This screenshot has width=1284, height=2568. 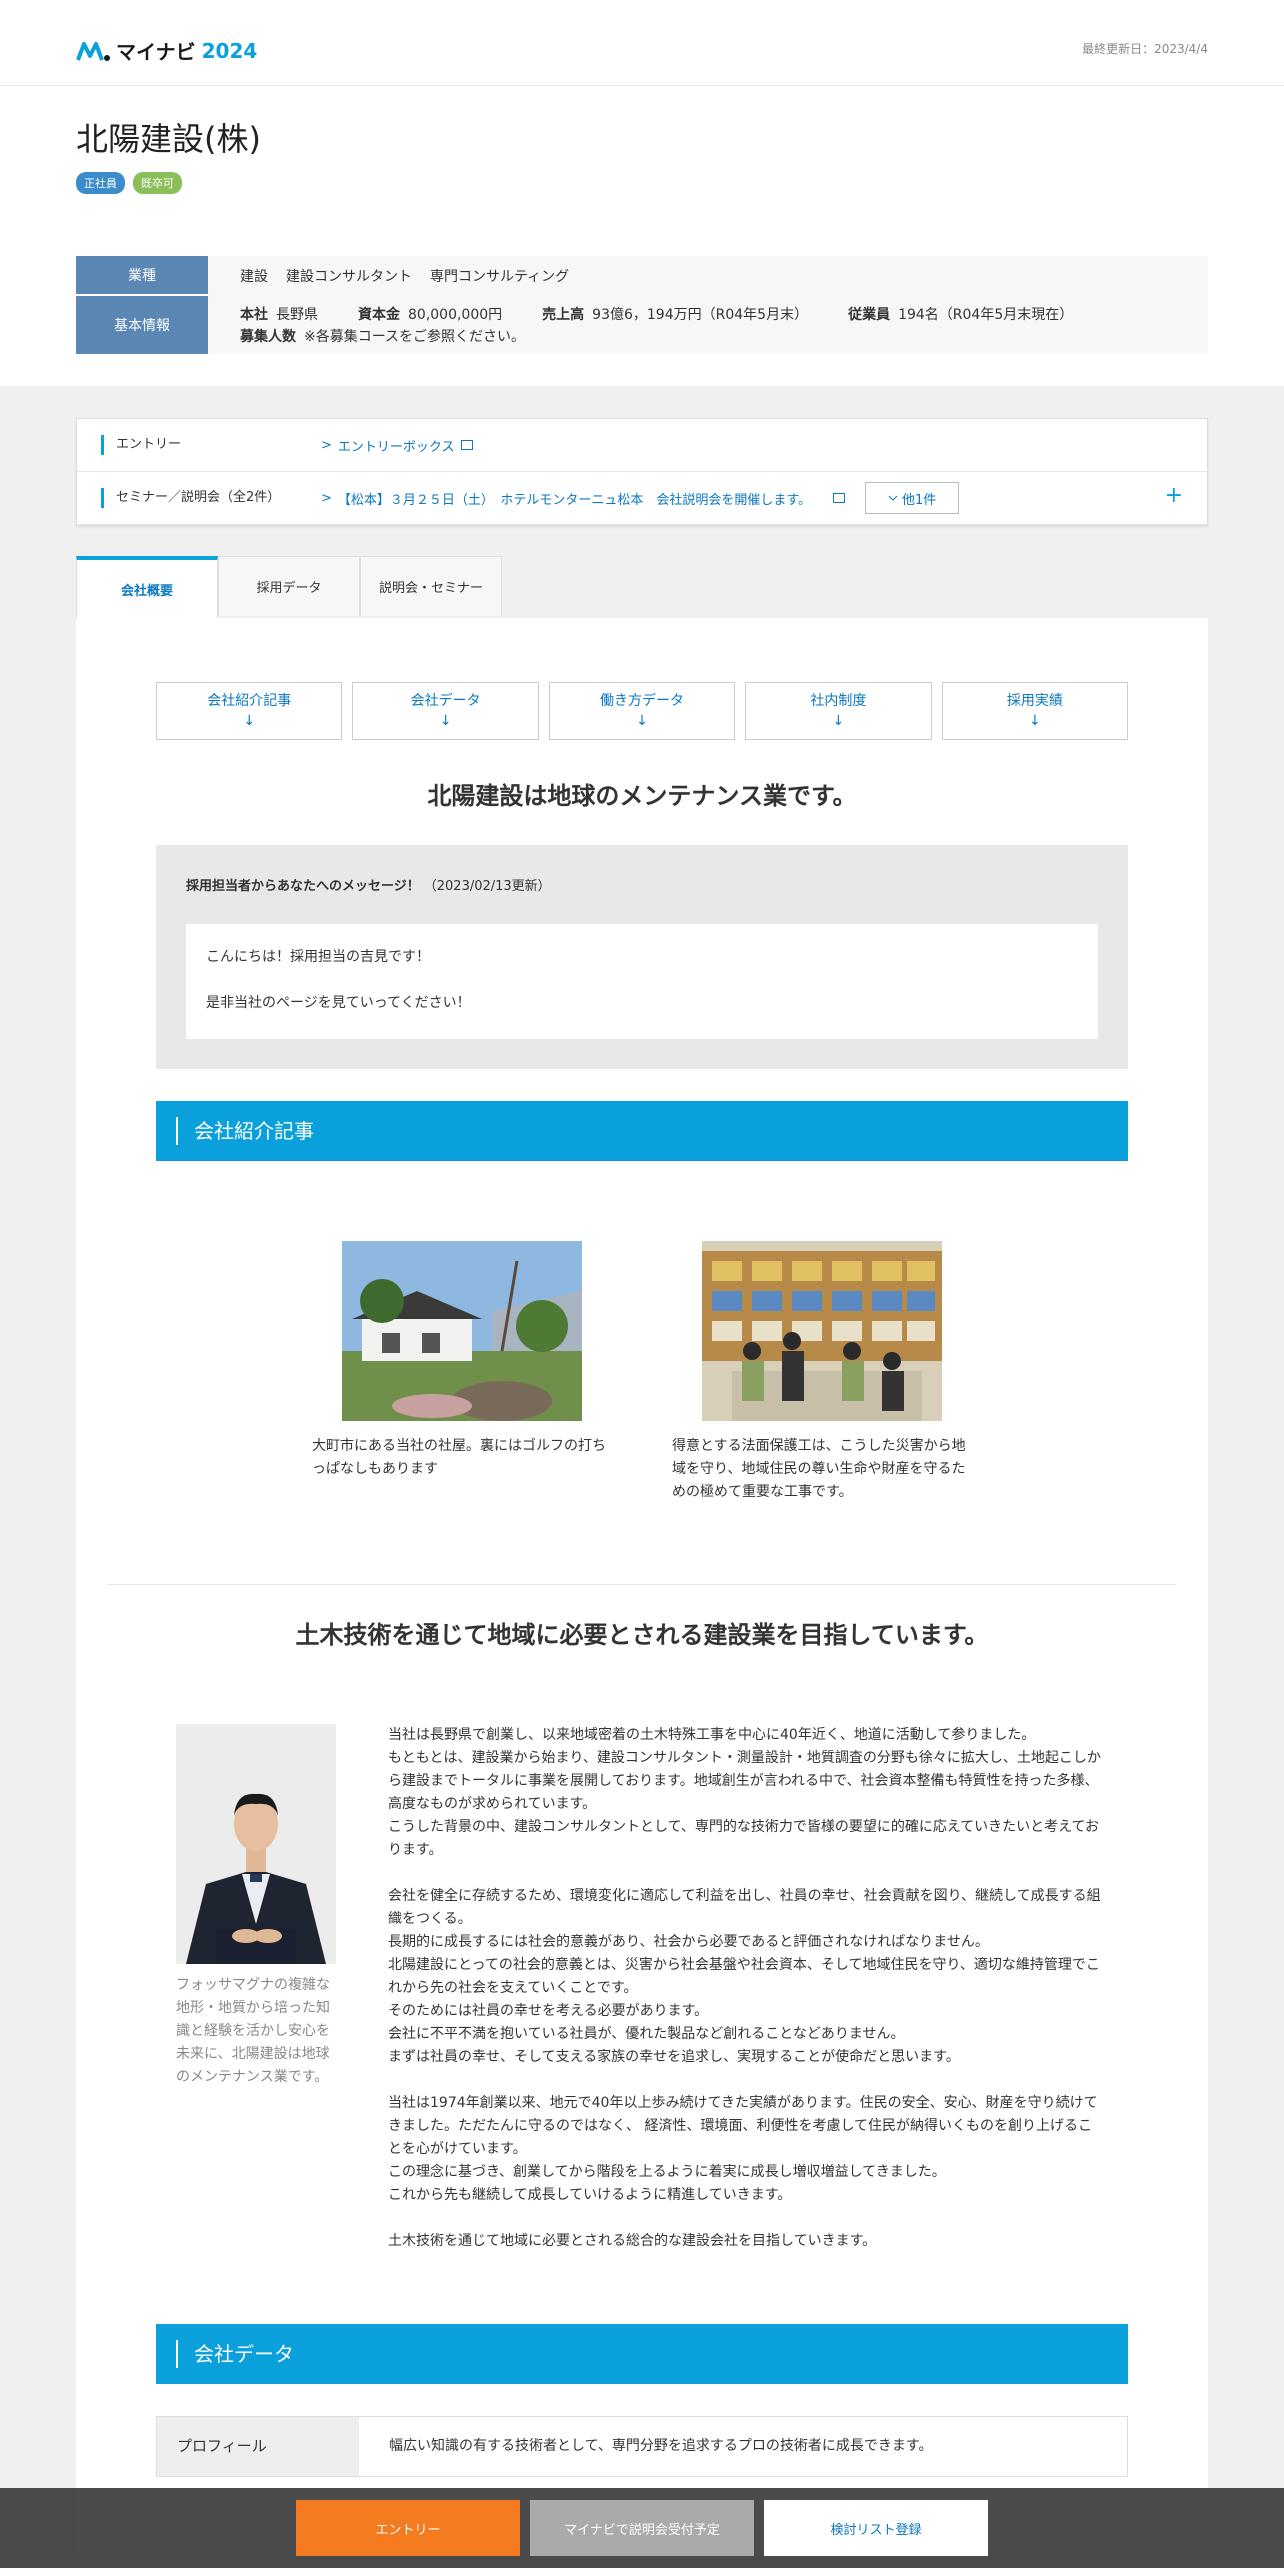 I want to click on message-line: こんにちは！採用担当の吉見です！, so click(x=318, y=957).